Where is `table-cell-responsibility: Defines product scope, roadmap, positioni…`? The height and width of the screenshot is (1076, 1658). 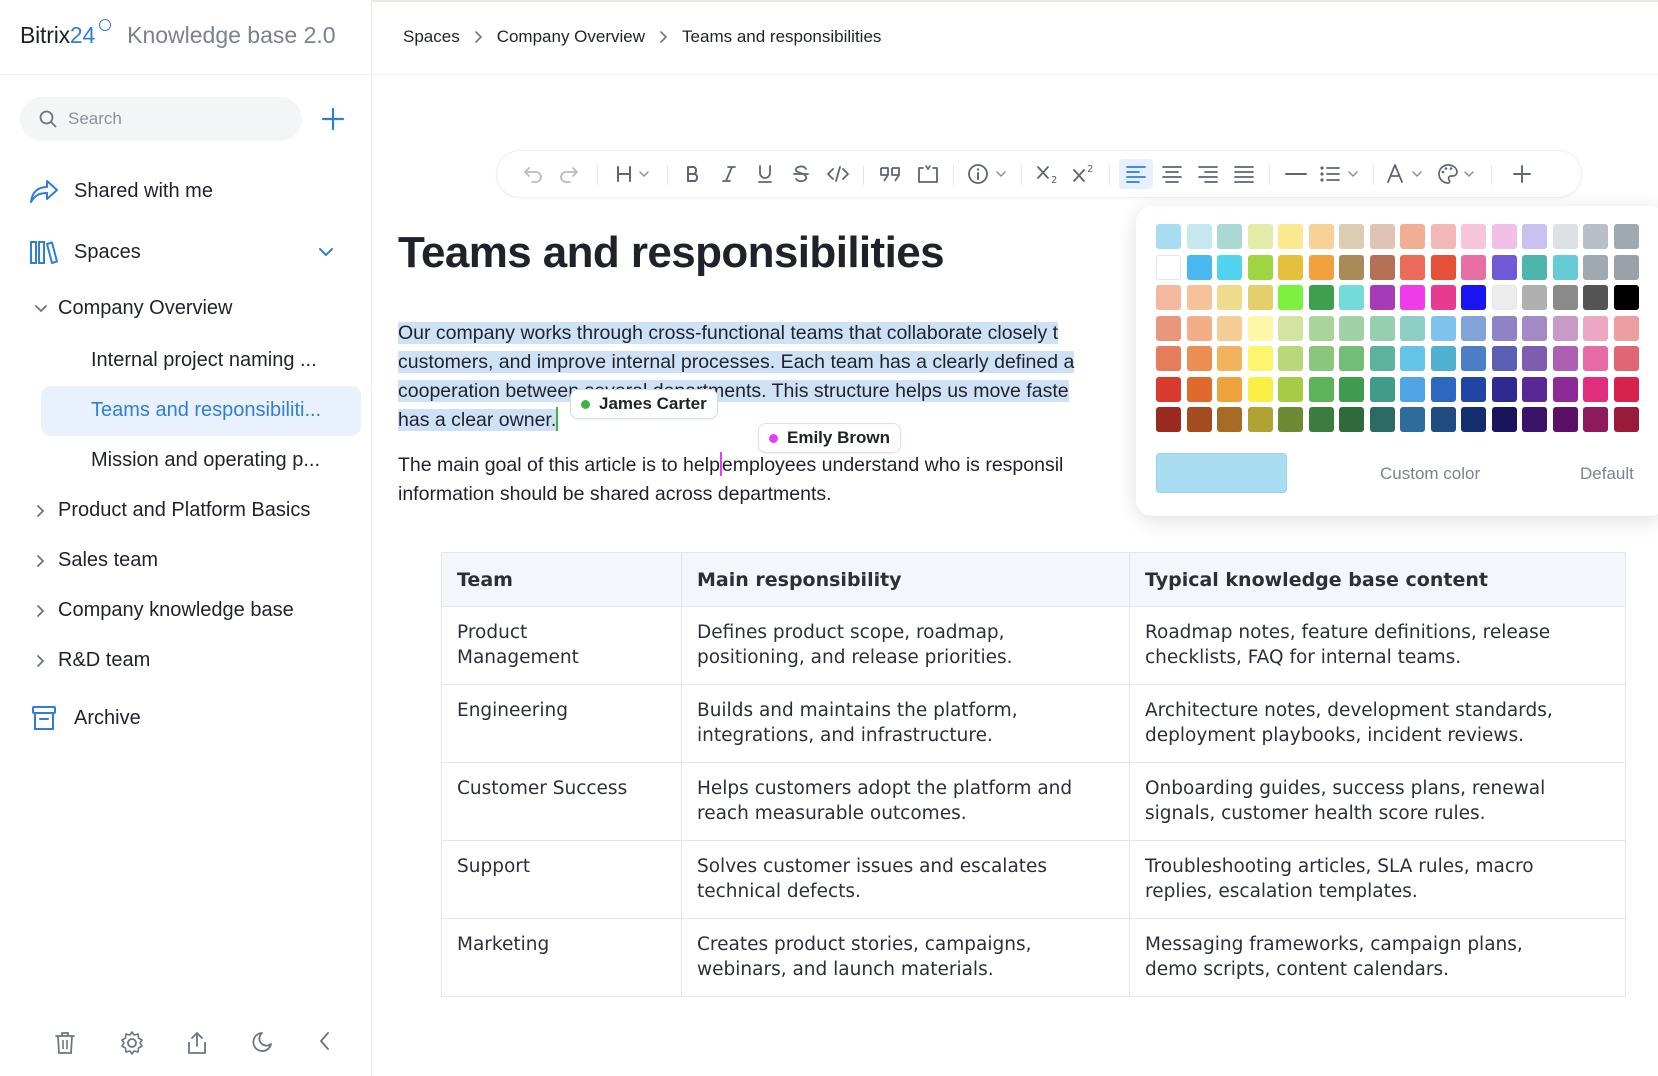
table-cell-responsibility: Defines product scope, roadmap, positioni… is located at coordinates (905, 645).